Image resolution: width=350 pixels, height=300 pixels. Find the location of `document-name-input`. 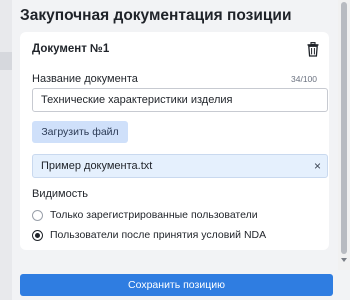

document-name-input is located at coordinates (180, 100).